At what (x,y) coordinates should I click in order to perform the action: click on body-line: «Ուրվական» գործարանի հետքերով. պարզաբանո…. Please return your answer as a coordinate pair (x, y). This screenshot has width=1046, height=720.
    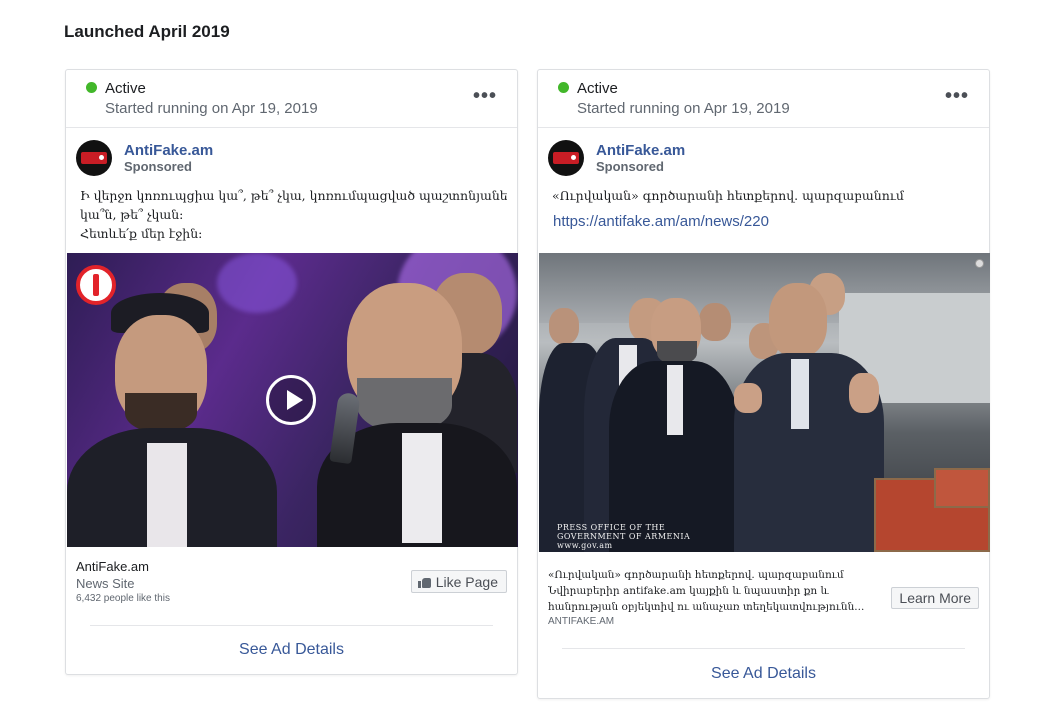
    Looking at the image, I should click on (728, 195).